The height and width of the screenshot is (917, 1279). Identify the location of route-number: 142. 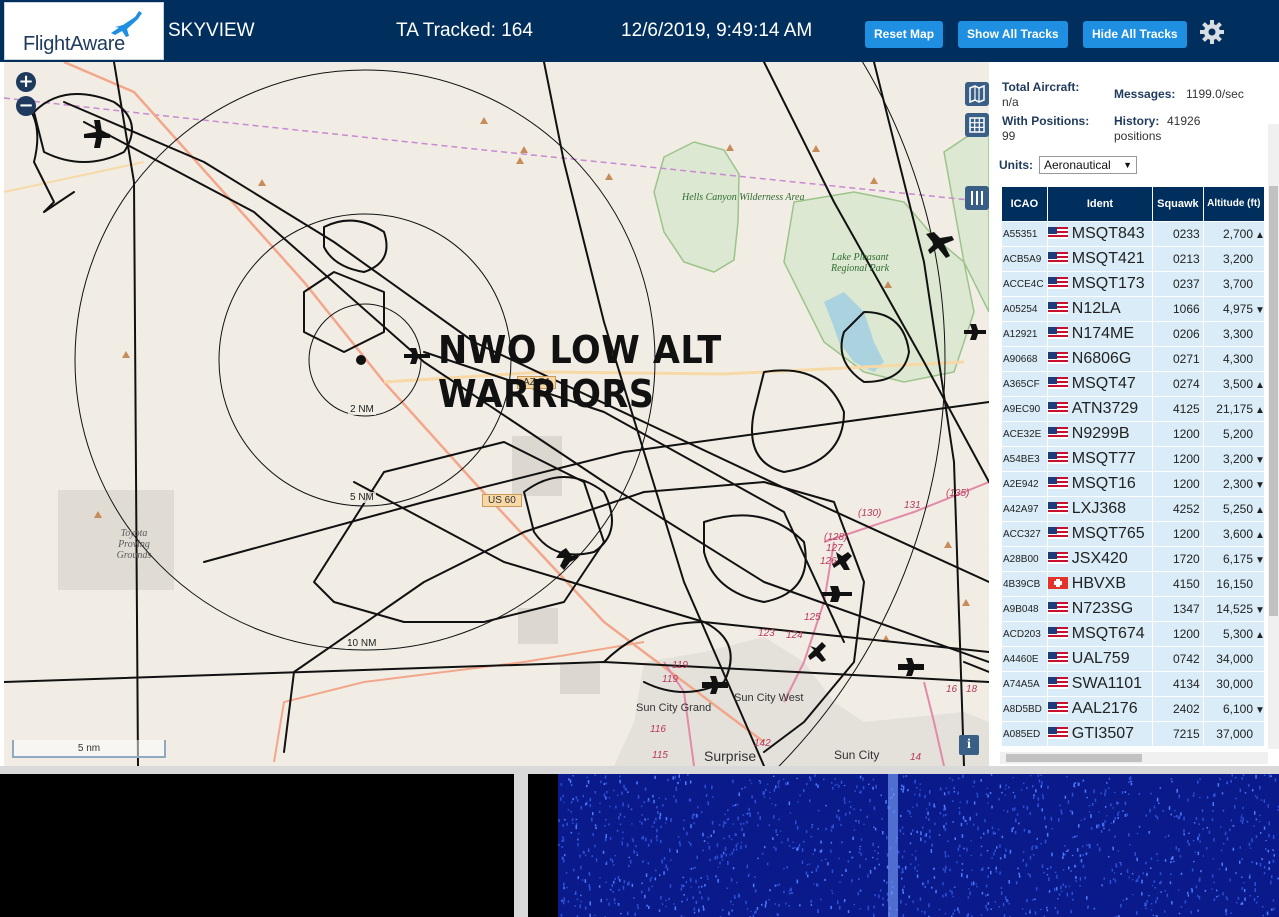
(762, 743).